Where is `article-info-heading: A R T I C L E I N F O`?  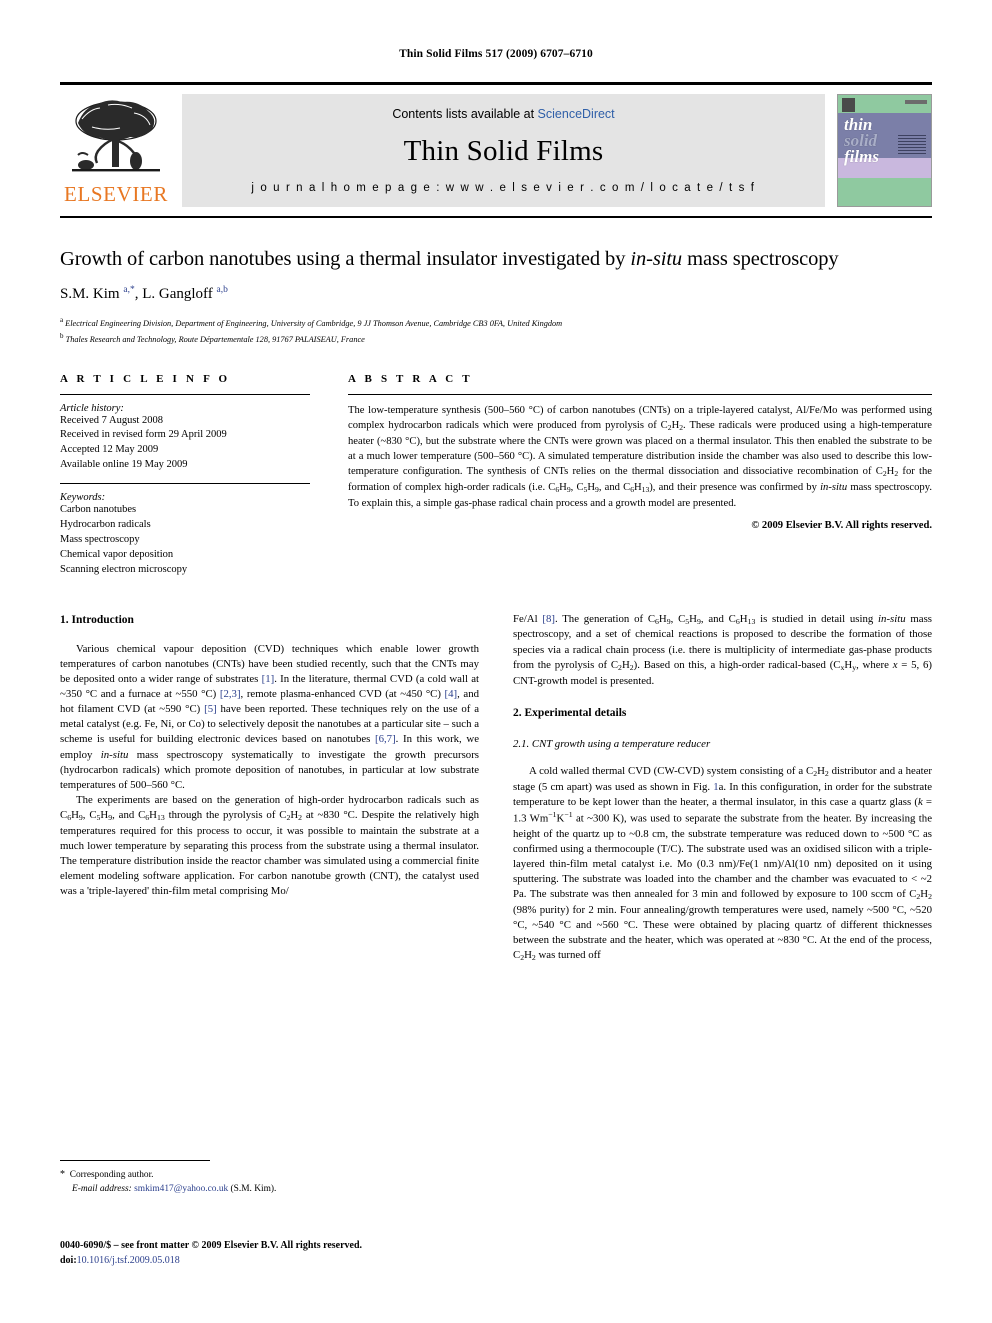 article-info-heading: A R T I C L E I N F O is located at coordinates (145, 378).